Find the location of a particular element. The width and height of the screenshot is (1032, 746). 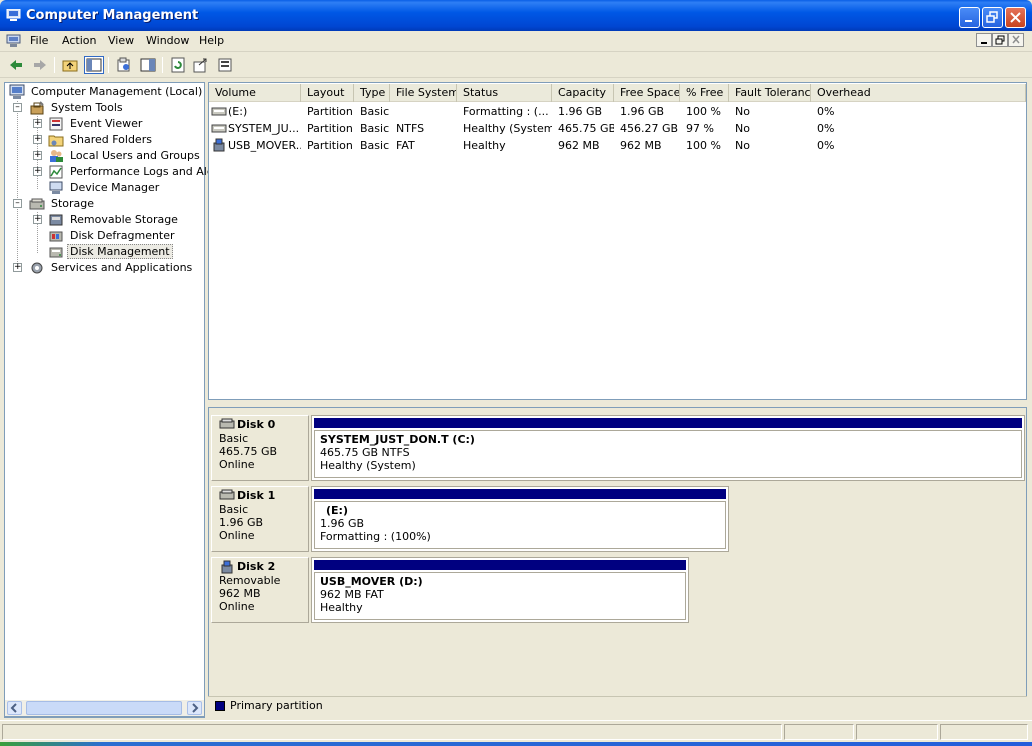

disk-size: 962 MB is located at coordinates (240, 593).